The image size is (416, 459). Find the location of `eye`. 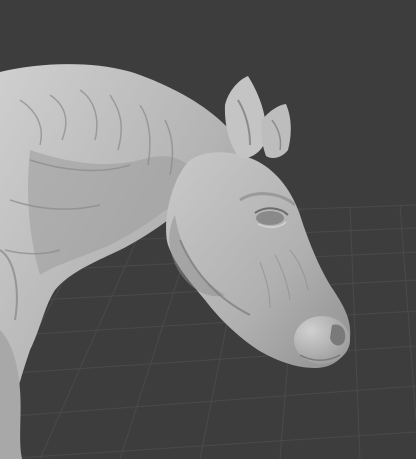

eye is located at coordinates (270, 218).